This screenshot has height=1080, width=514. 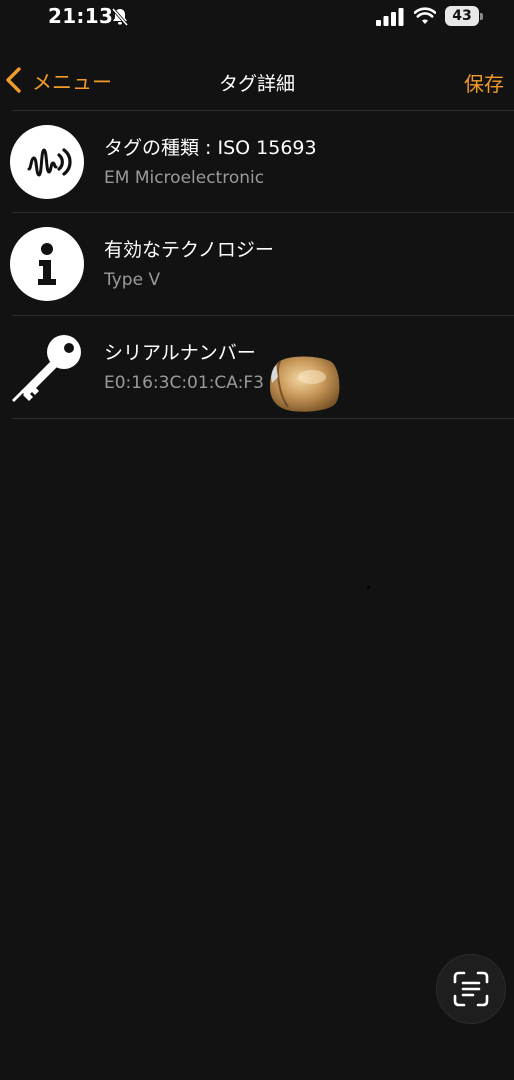 I want to click on bell-muted-icon, so click(x=120, y=17).